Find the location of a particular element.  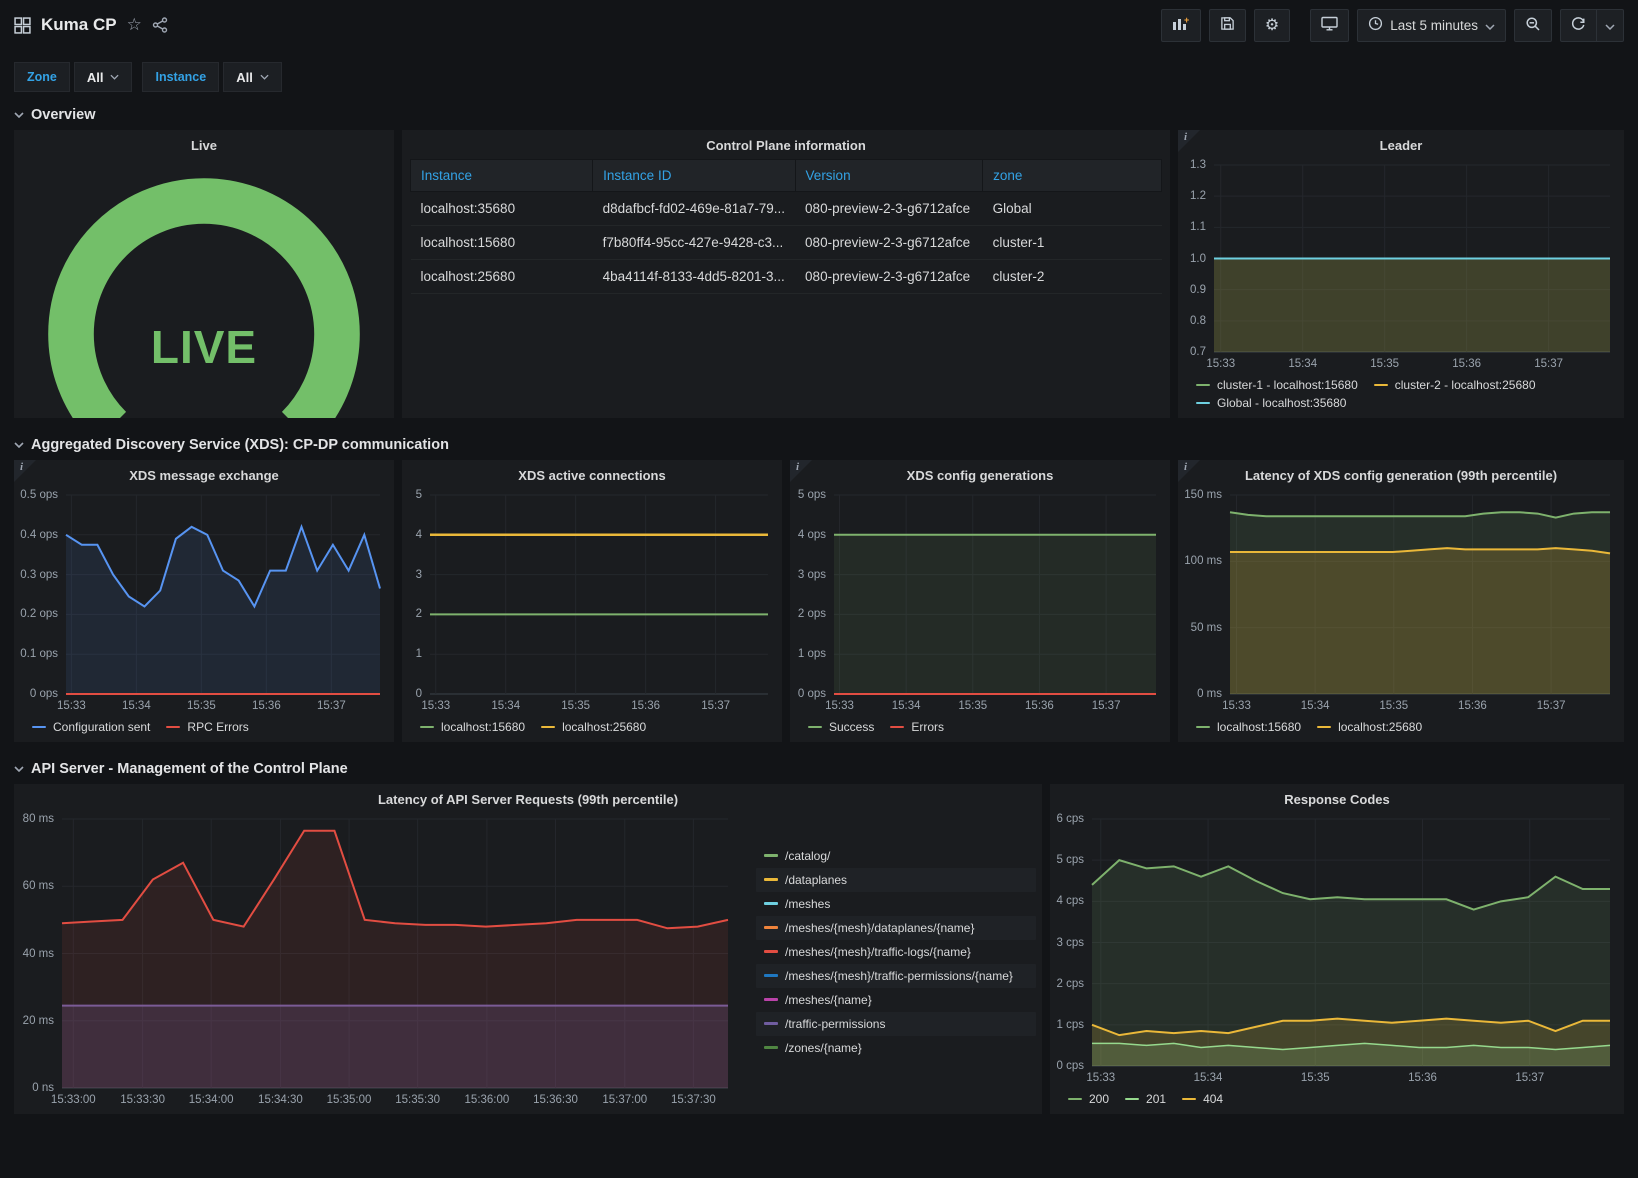

y-tick-label: 40 ms is located at coordinates (38, 953).